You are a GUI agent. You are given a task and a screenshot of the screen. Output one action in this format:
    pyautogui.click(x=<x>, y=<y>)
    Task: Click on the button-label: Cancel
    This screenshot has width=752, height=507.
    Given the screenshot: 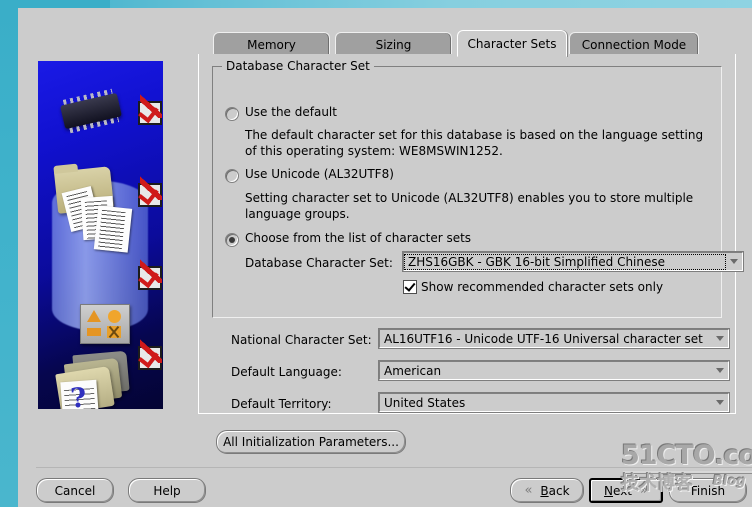 What is the action you would take?
    pyautogui.click(x=75, y=490)
    